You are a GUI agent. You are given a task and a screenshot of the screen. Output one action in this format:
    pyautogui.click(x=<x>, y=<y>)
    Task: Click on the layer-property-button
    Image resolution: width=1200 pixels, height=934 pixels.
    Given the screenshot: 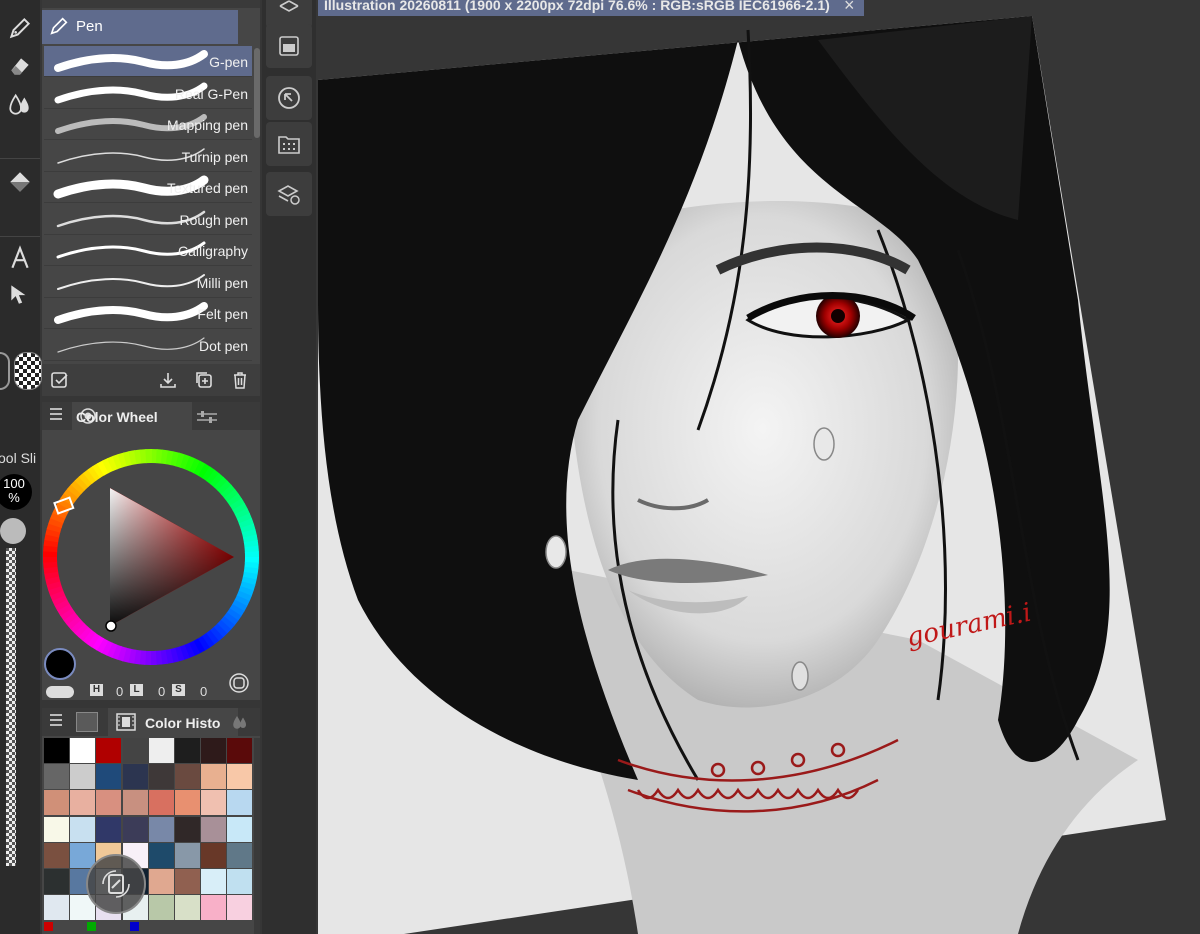 What is the action you would take?
    pyautogui.click(x=289, y=194)
    